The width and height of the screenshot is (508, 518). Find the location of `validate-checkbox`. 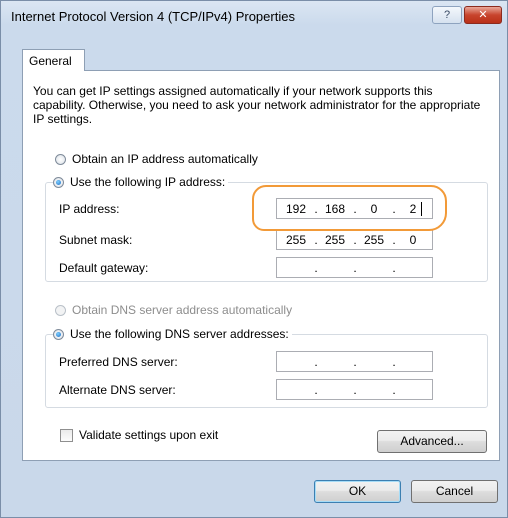

validate-checkbox is located at coordinates (66, 435).